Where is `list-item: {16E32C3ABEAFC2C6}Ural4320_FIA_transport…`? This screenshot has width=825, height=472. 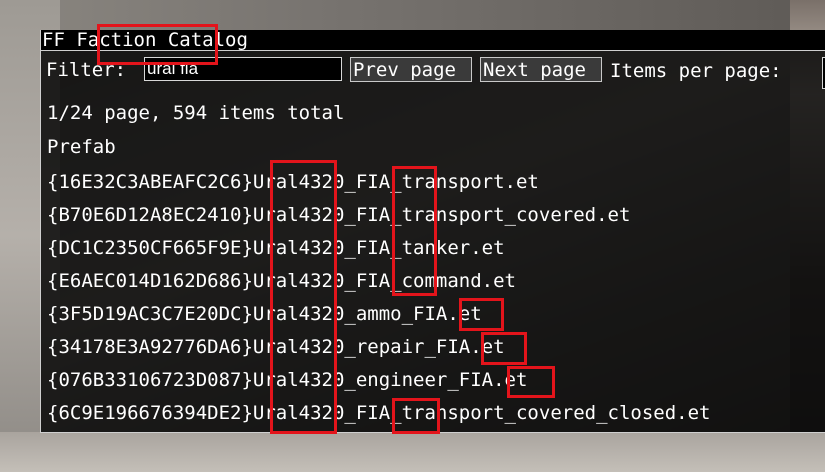 list-item: {16E32C3ABEAFC2C6}Ural4320_FIA_transport… is located at coordinates (293, 182).